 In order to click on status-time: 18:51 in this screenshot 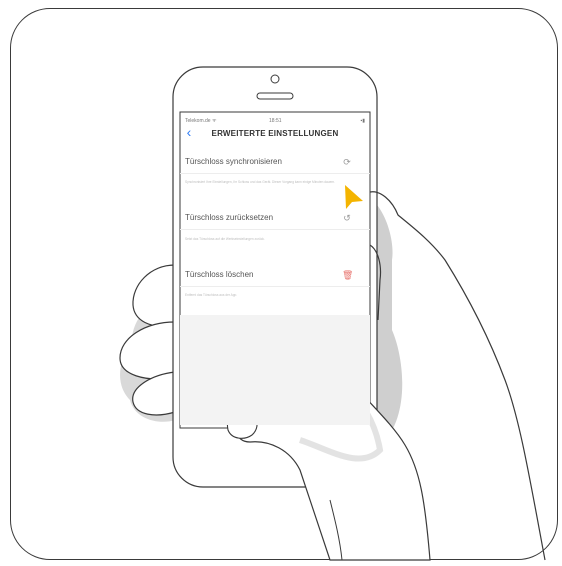, I will do `click(275, 121)`.